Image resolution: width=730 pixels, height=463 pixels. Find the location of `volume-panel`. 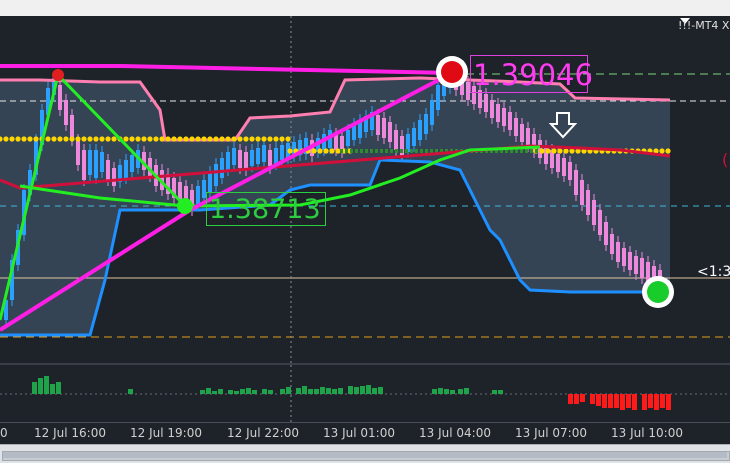

volume-panel is located at coordinates (365, 393).